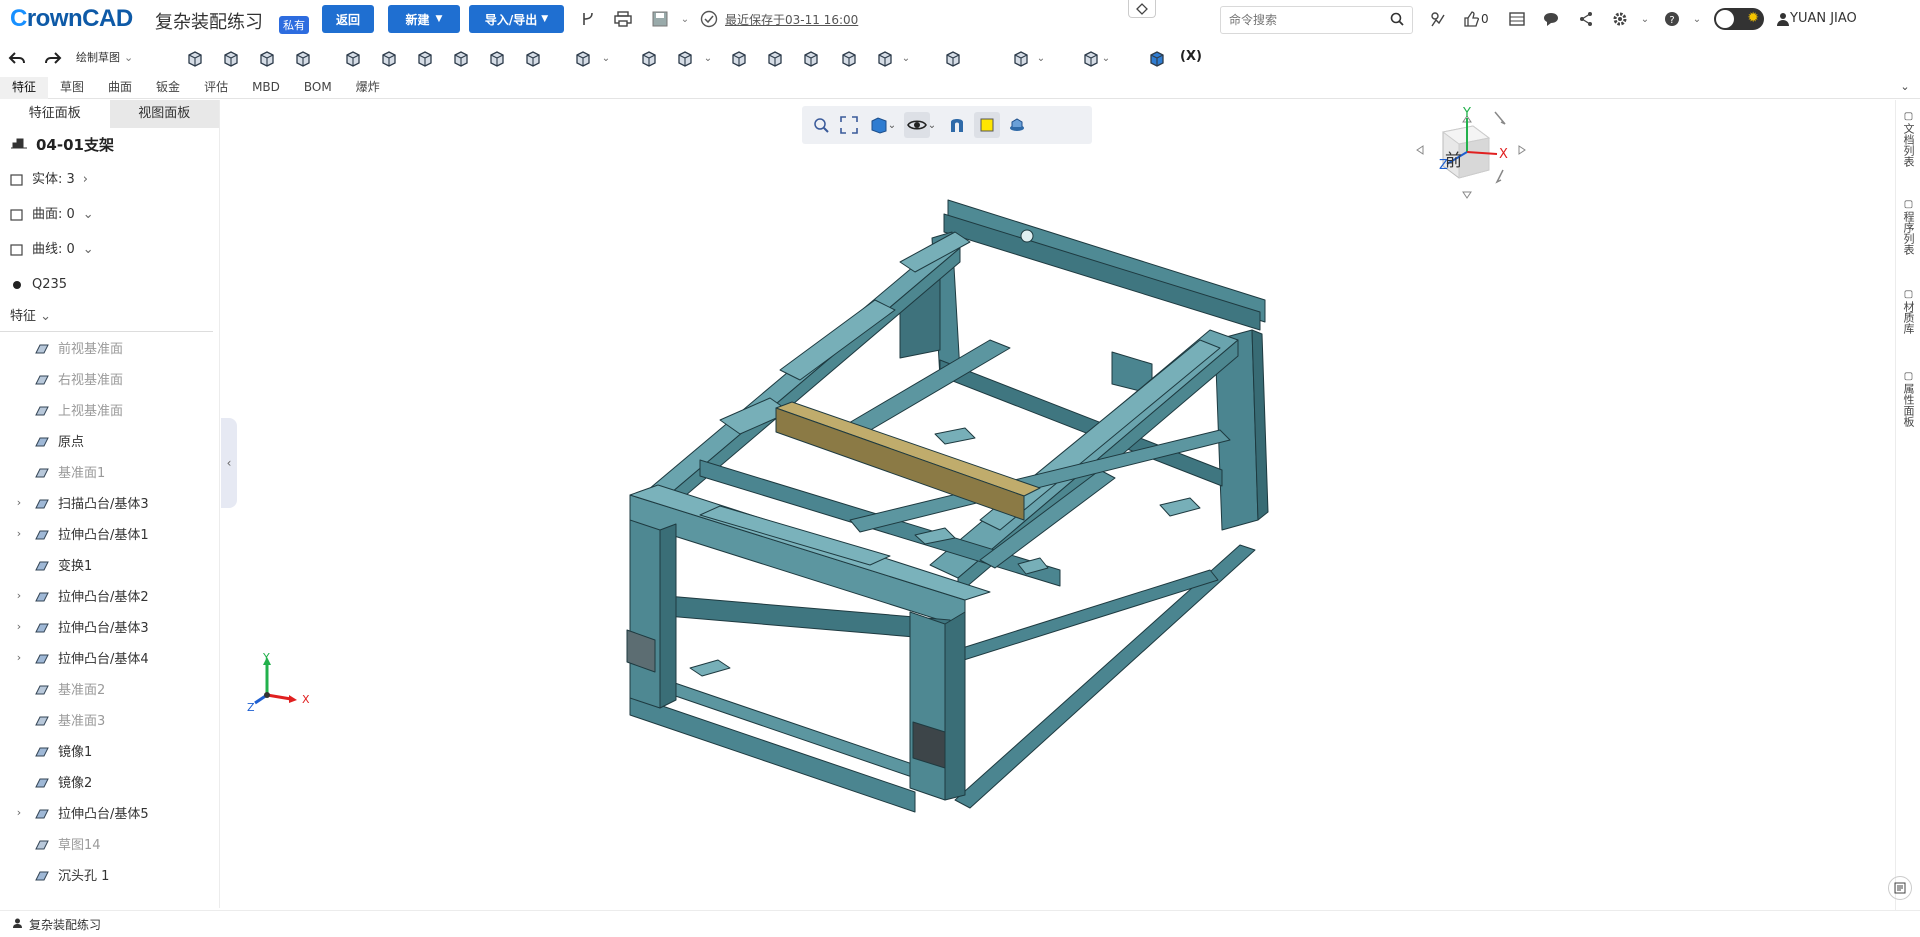 This screenshot has height=937, width=1920. What do you see at coordinates (1517, 19) in the screenshot?
I see `layout-icon` at bounding box center [1517, 19].